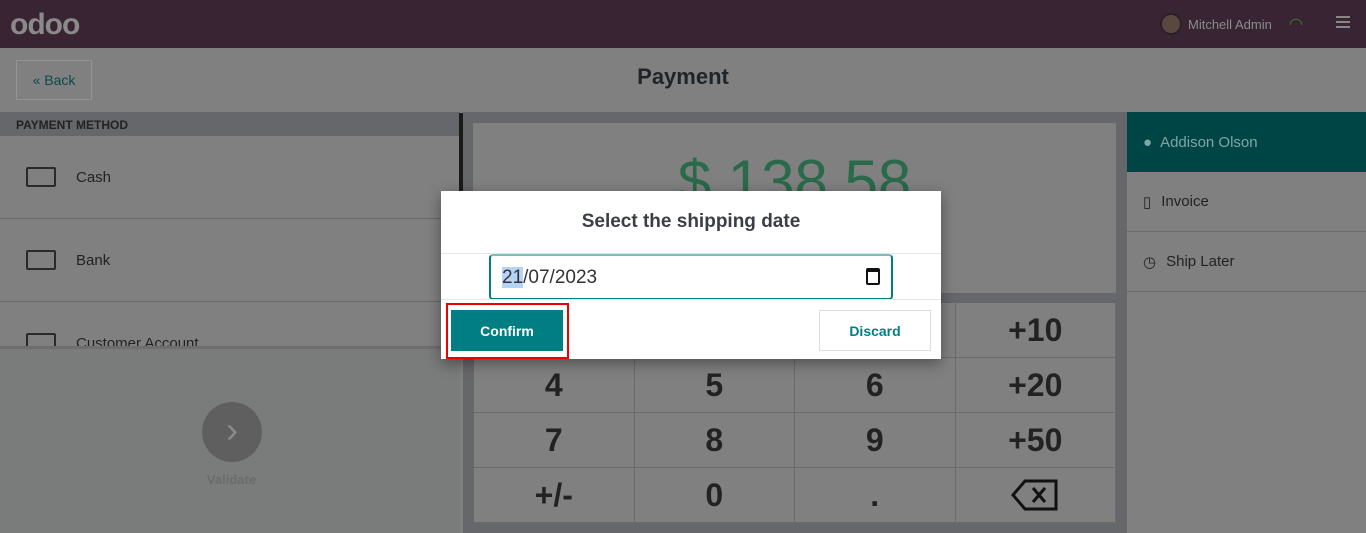  I want to click on ship-later-label: Ship Later, so click(1200, 261).